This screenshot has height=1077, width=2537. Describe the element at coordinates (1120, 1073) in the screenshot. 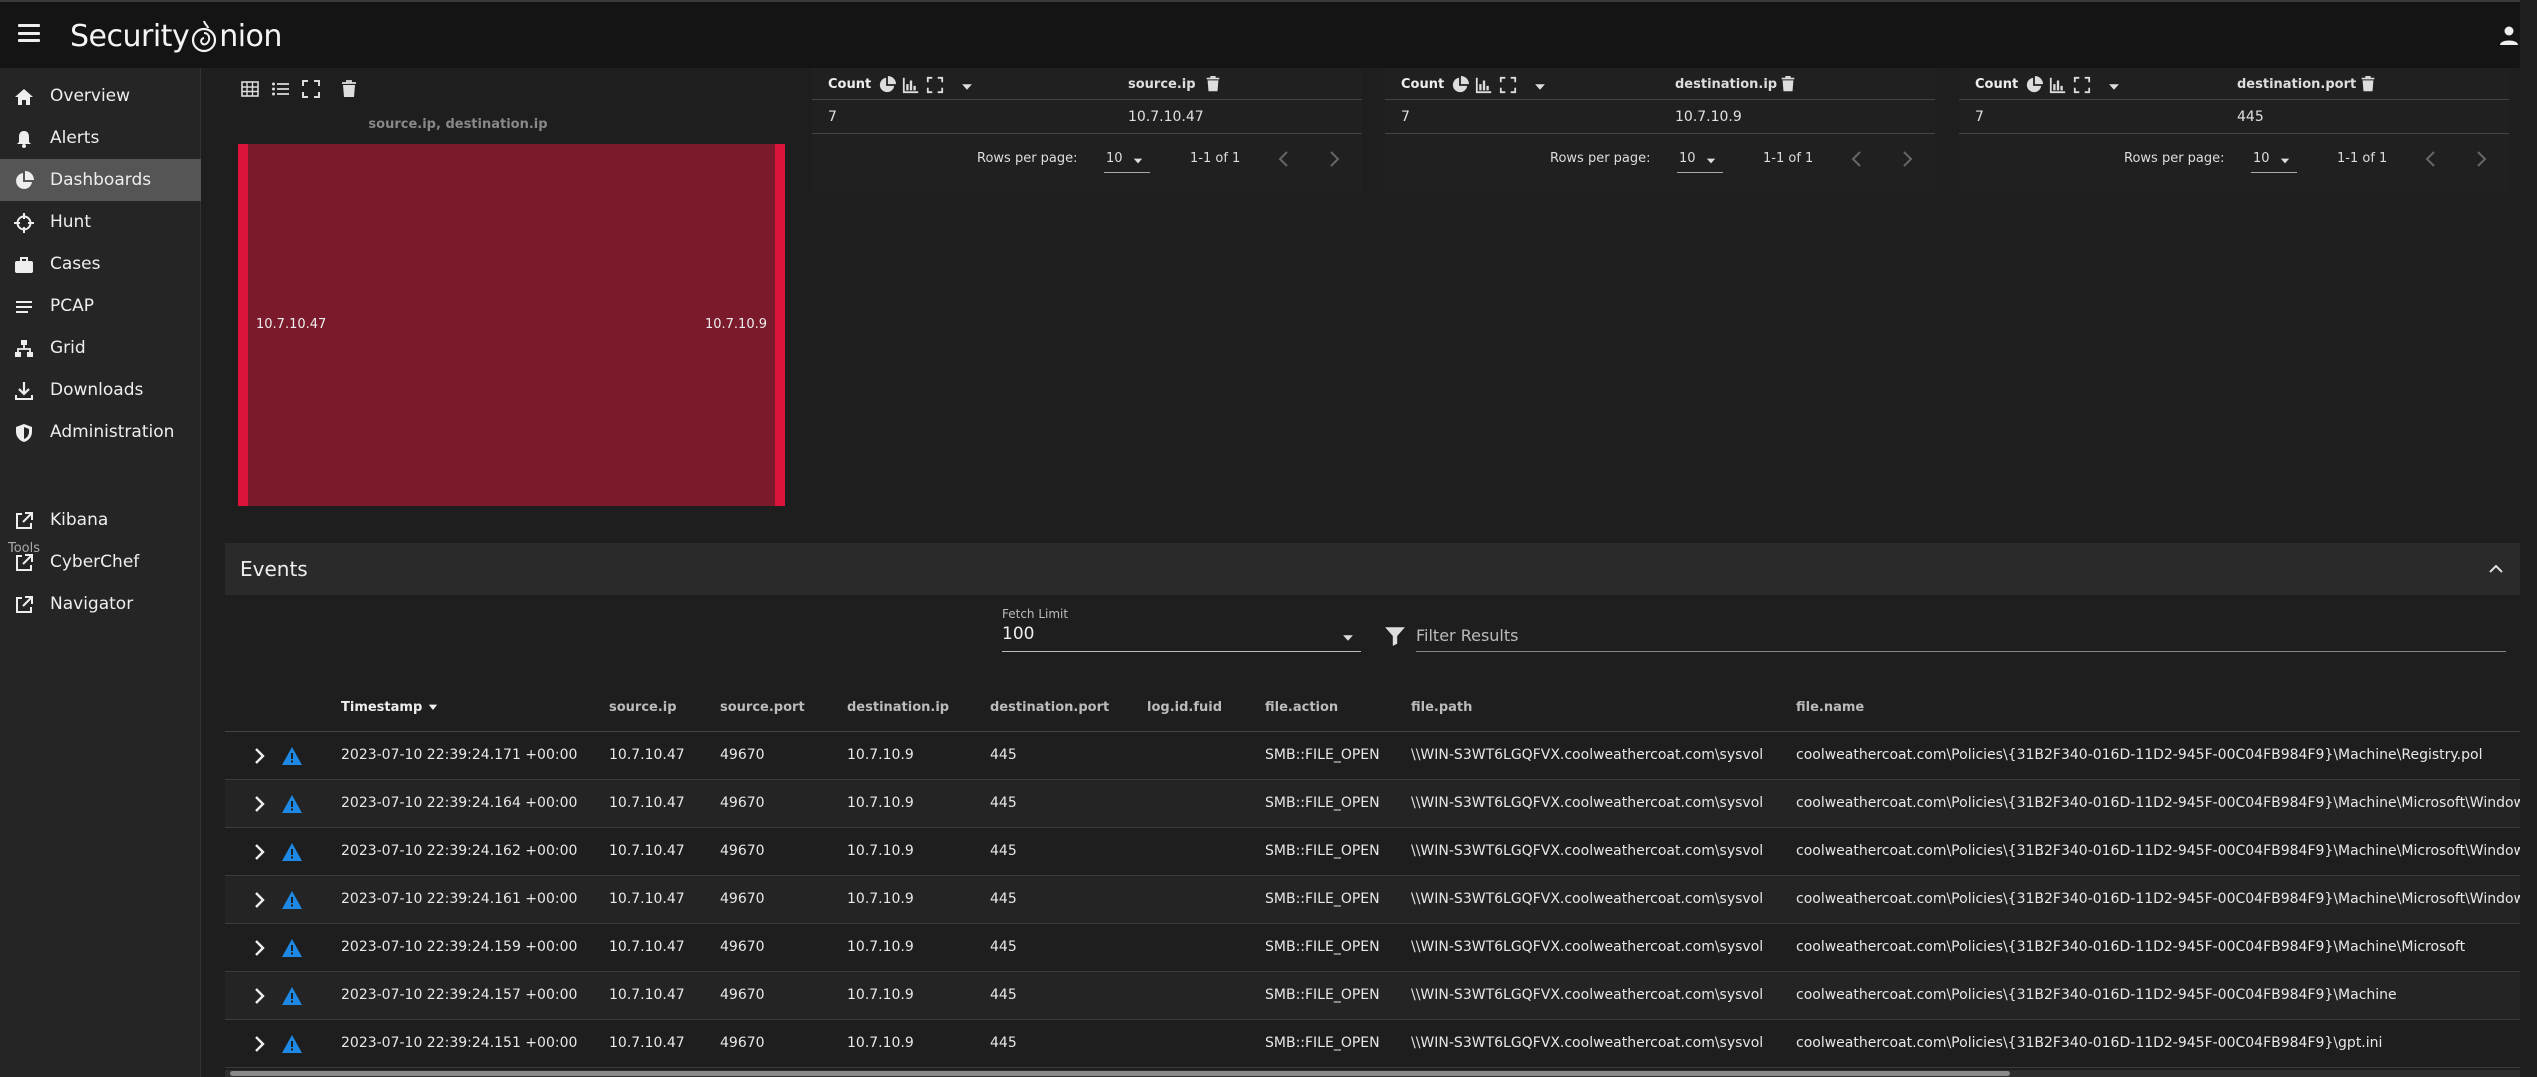

I see `scrollbar-thumb` at that location.